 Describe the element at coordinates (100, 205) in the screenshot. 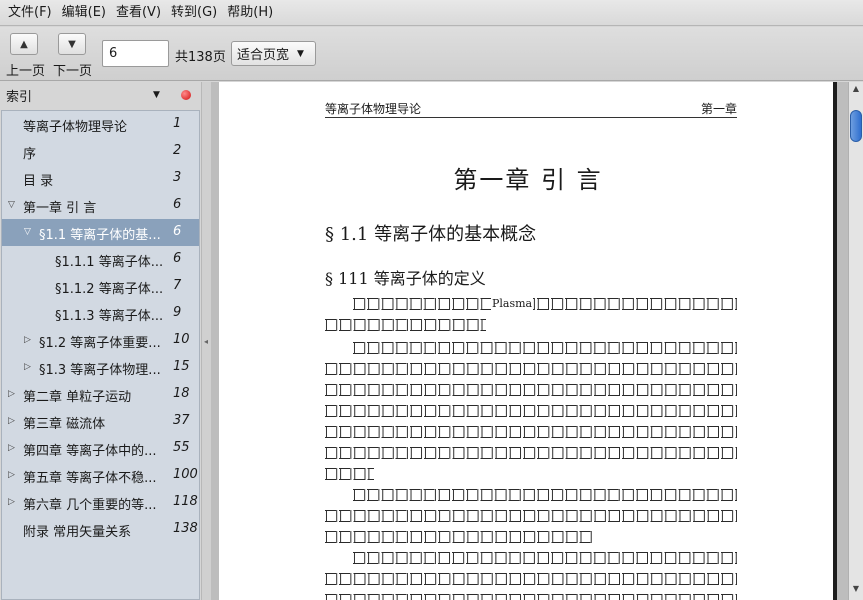

I see `toc-item: ▽ 第一章 引 言 6` at that location.